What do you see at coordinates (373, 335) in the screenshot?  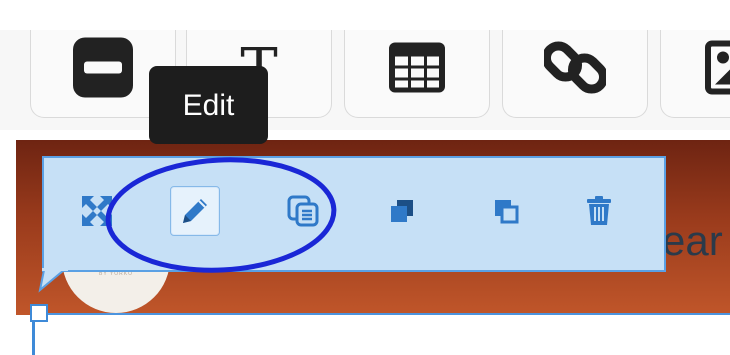 I see `content-area` at bounding box center [373, 335].